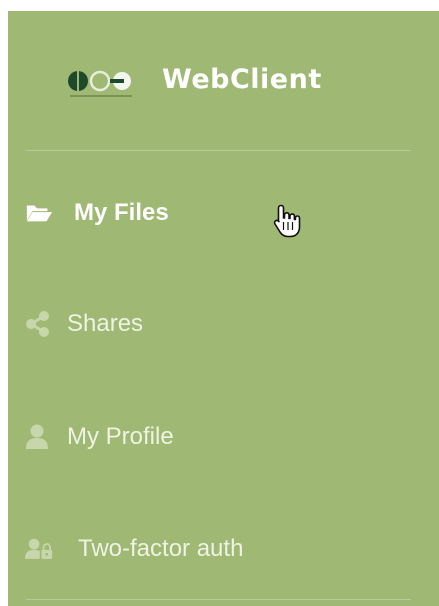  Describe the element at coordinates (218, 150) in the screenshot. I see `header-divider` at that location.